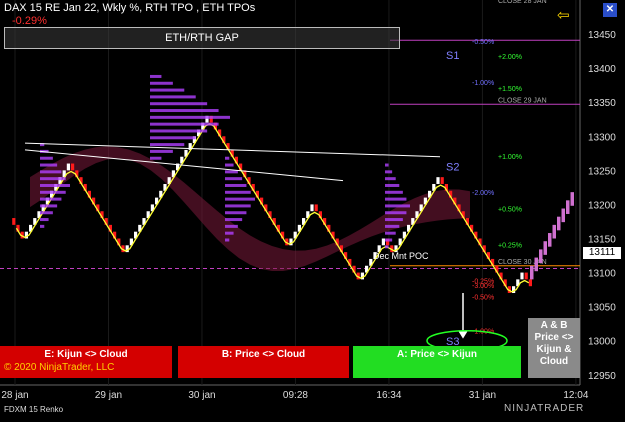 This screenshot has height=422, width=625. What do you see at coordinates (602, 274) in the screenshot?
I see `y-tick-label: 13100` at bounding box center [602, 274].